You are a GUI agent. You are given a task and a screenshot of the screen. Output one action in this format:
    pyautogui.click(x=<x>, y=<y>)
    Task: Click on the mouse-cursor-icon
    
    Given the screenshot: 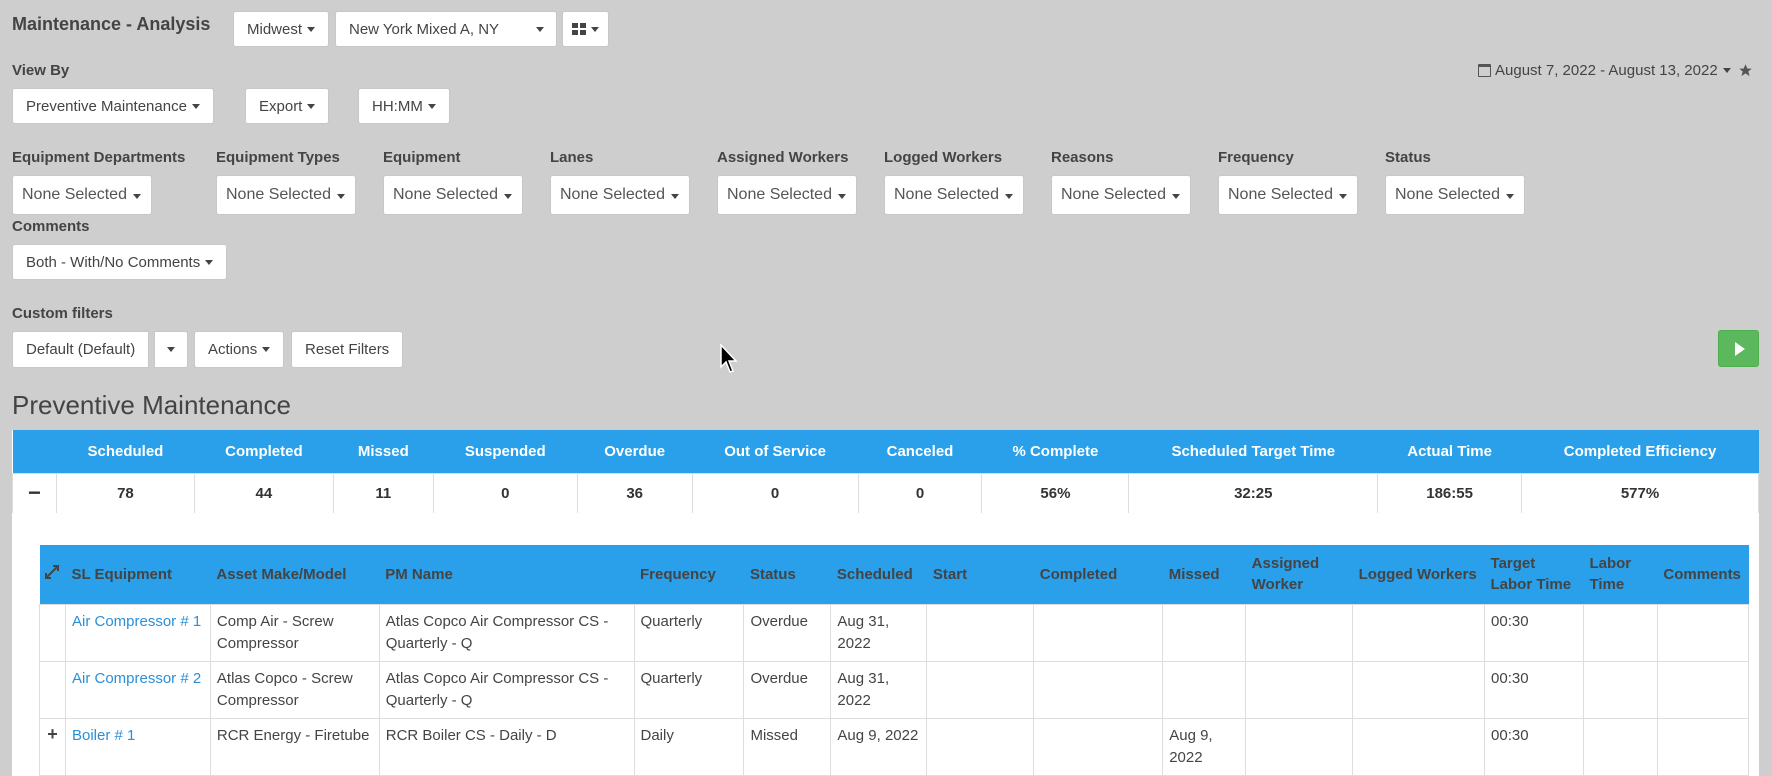 What is the action you would take?
    pyautogui.click(x=729, y=358)
    